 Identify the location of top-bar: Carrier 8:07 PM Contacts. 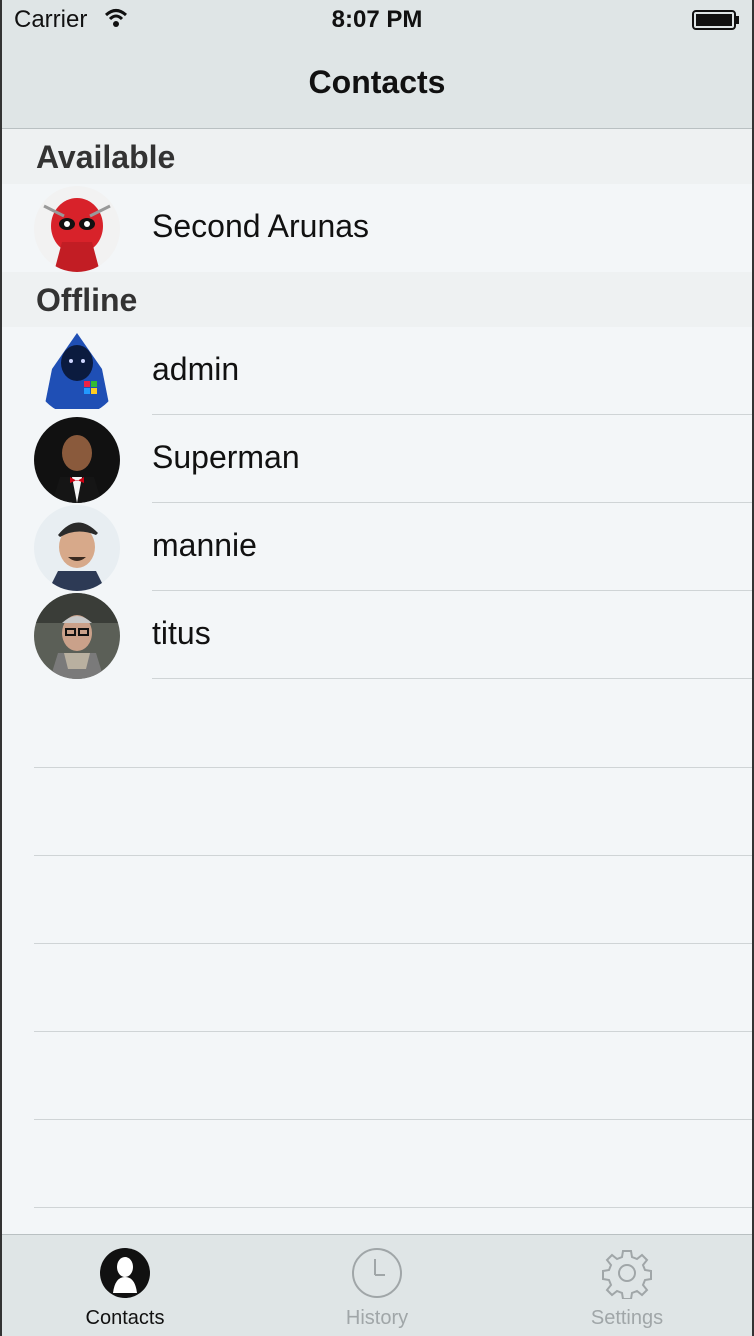
(377, 64).